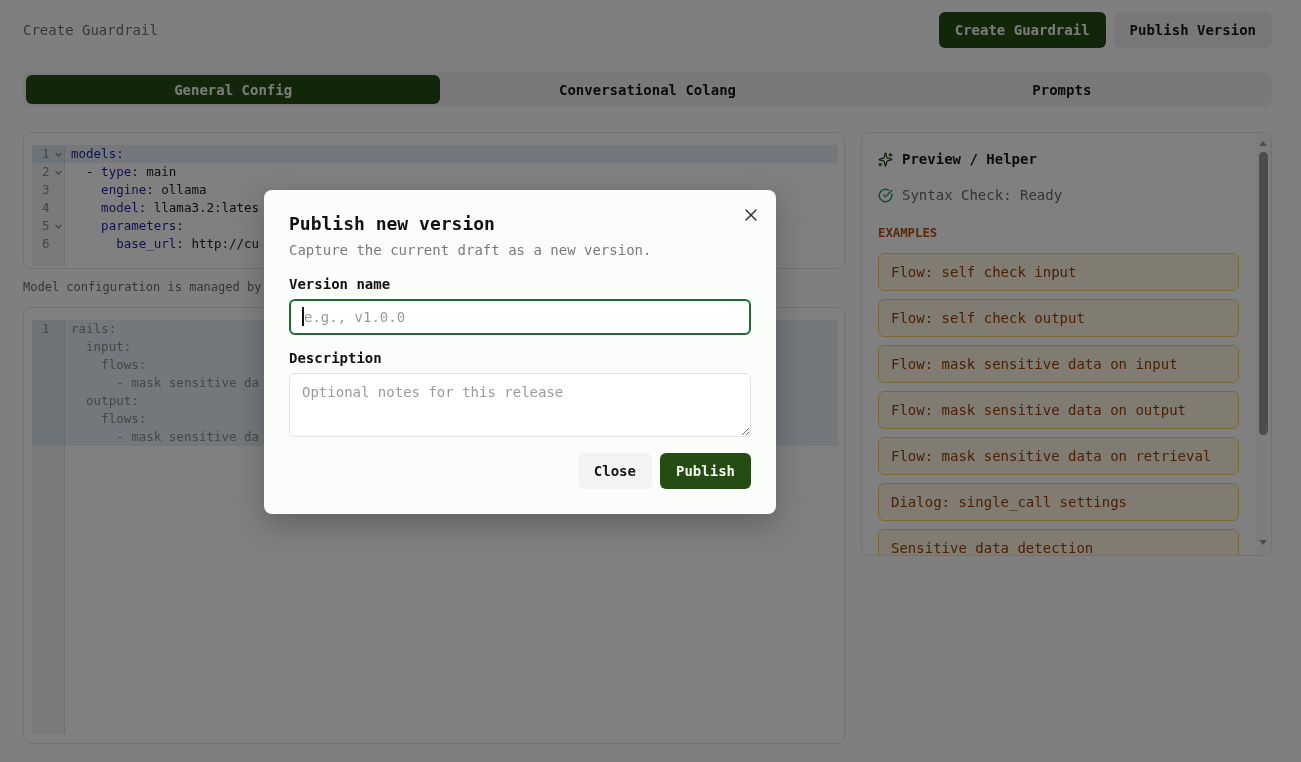  What do you see at coordinates (187, 244) in the screenshot?
I see `code-line: base_url: http://cu` at bounding box center [187, 244].